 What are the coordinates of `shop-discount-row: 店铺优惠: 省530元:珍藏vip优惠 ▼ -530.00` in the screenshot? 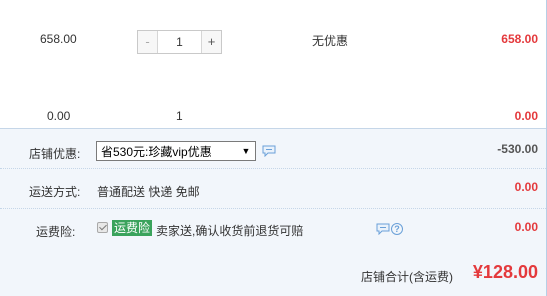 It's located at (273, 148).